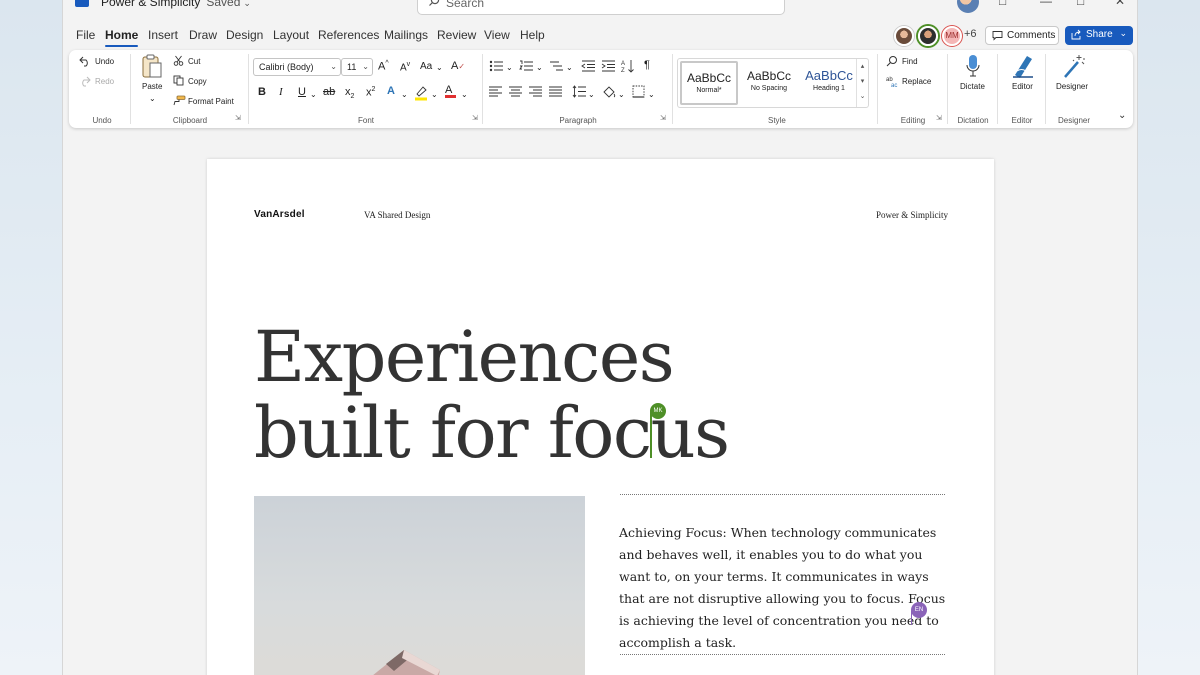 The height and width of the screenshot is (675, 1200). What do you see at coordinates (1099, 35) in the screenshot?
I see `share-button: Share ⌄` at bounding box center [1099, 35].